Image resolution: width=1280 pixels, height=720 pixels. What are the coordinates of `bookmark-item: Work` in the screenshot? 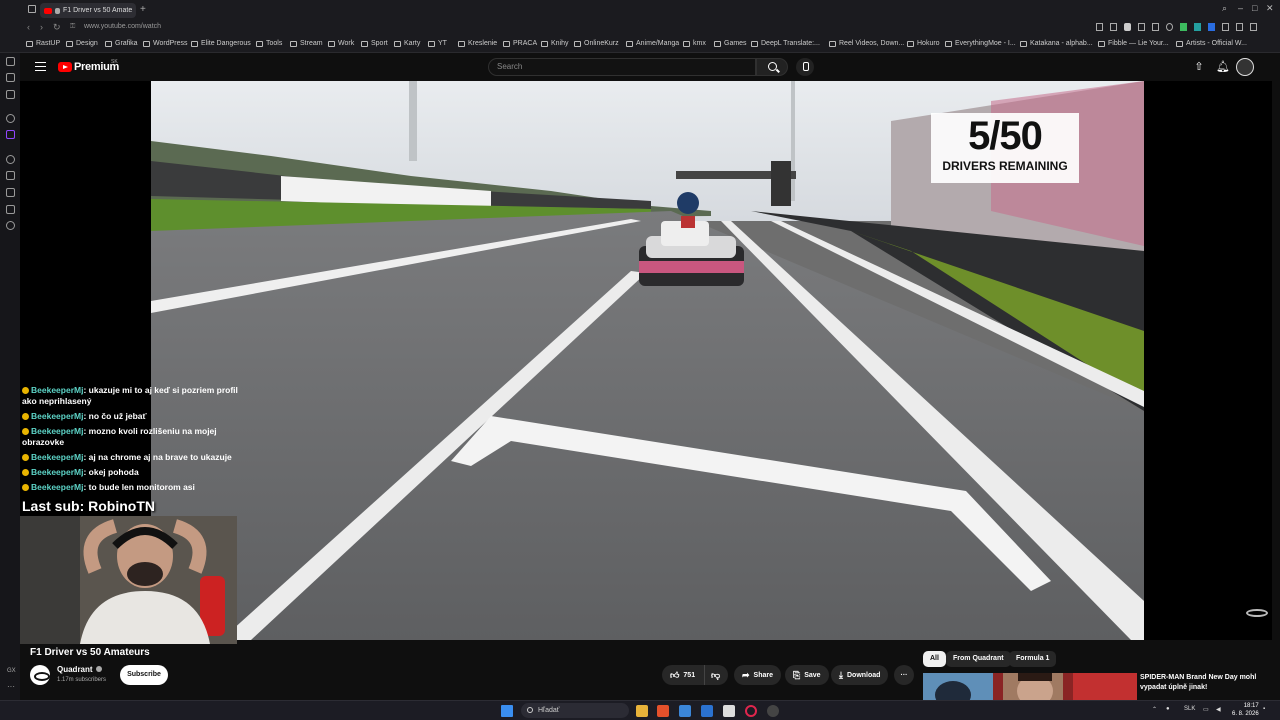 It's located at (341, 43).